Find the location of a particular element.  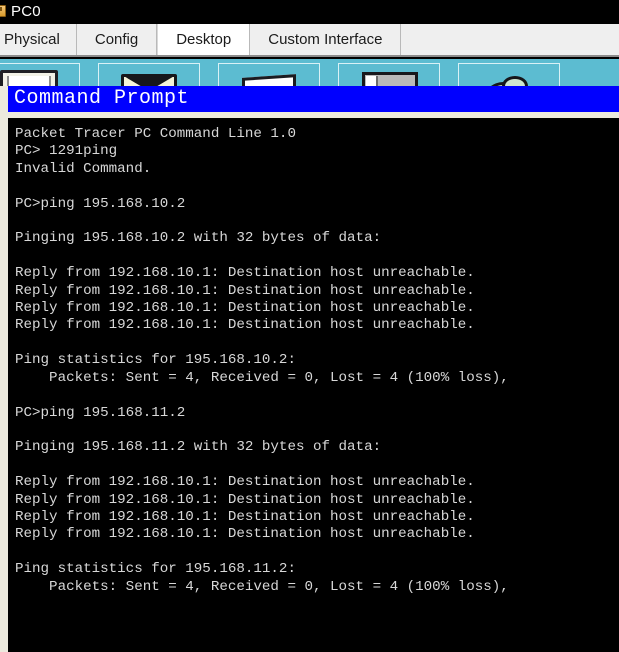

command-prompt-icon is located at coordinates (389, 78).